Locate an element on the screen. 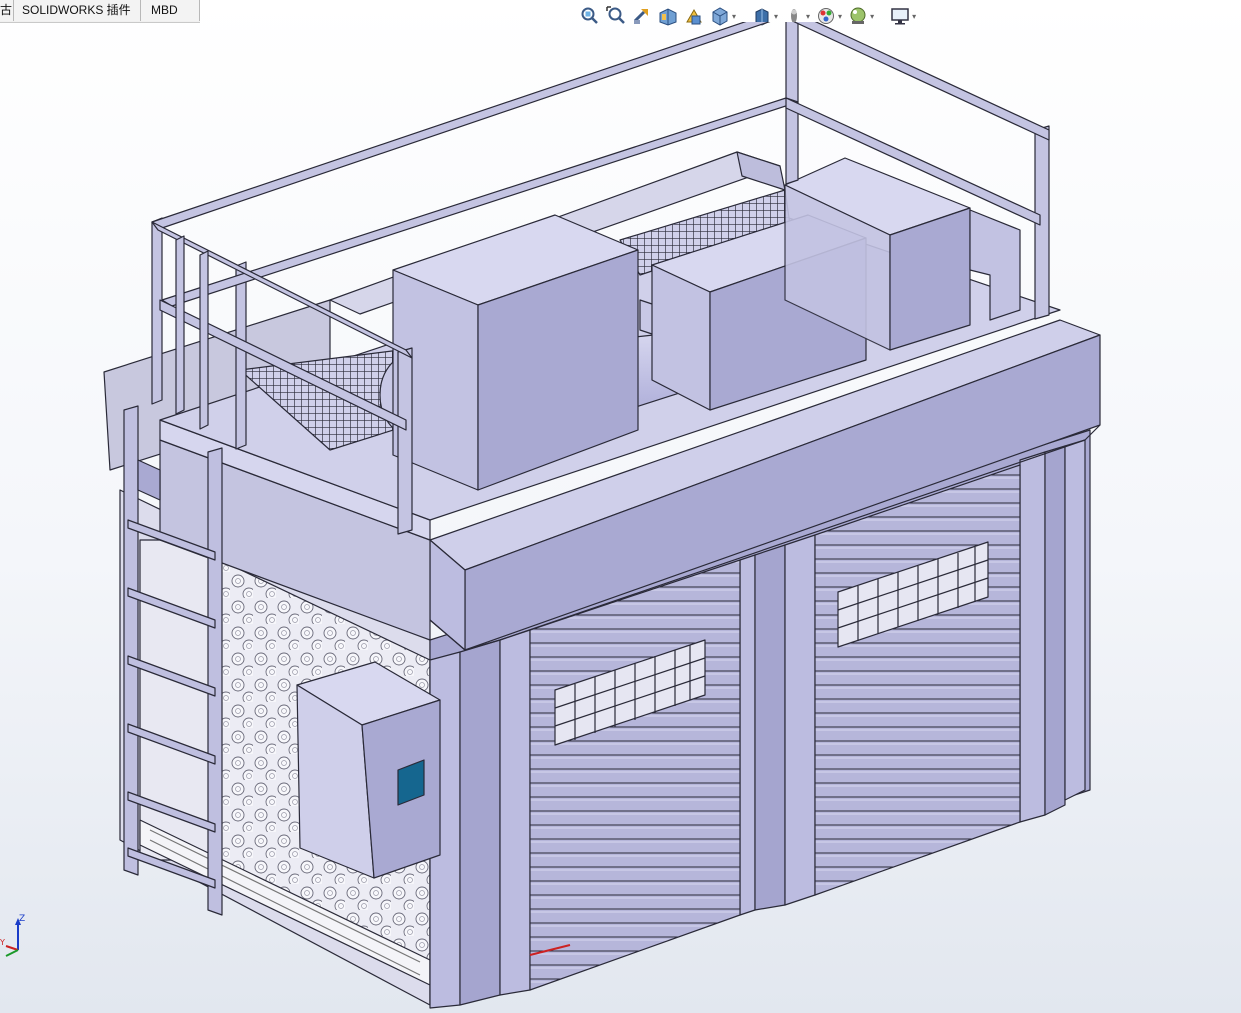  triad-y-label: Y is located at coordinates (2, 942).